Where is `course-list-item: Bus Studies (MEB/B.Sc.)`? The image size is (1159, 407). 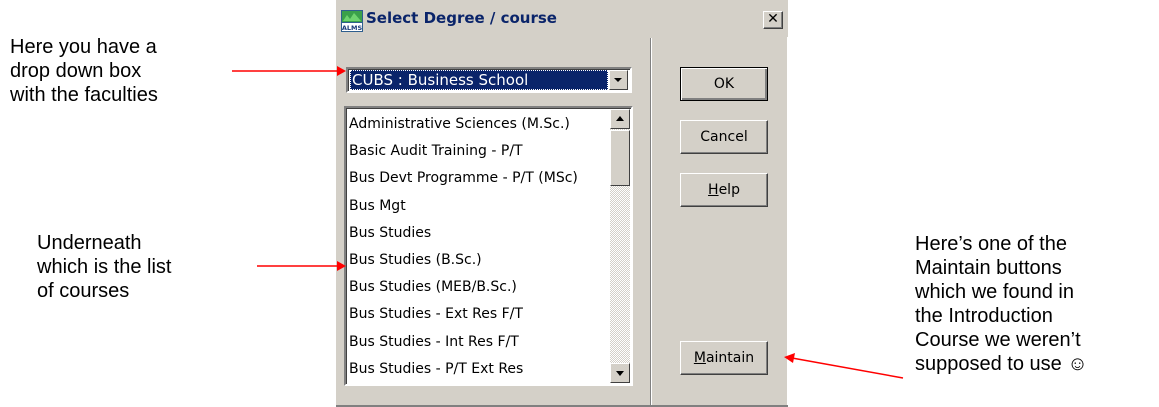 course-list-item: Bus Studies (MEB/B.Sc.) is located at coordinates (480, 287).